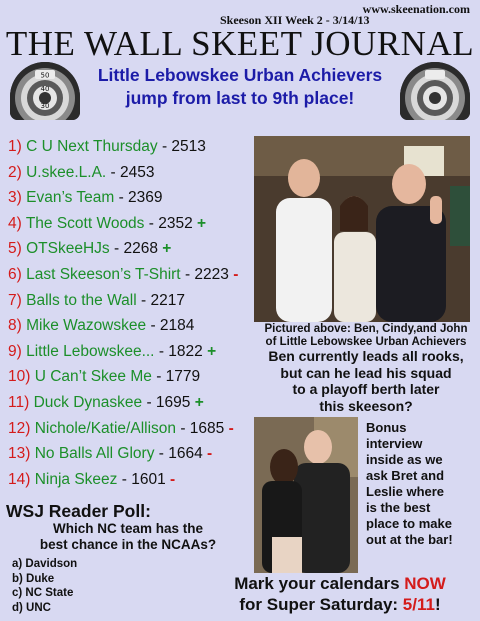 The width and height of the screenshot is (480, 621). What do you see at coordinates (340, 604) in the screenshot?
I see `calendar-line-2: for Super Saturday: 5/11!` at bounding box center [340, 604].